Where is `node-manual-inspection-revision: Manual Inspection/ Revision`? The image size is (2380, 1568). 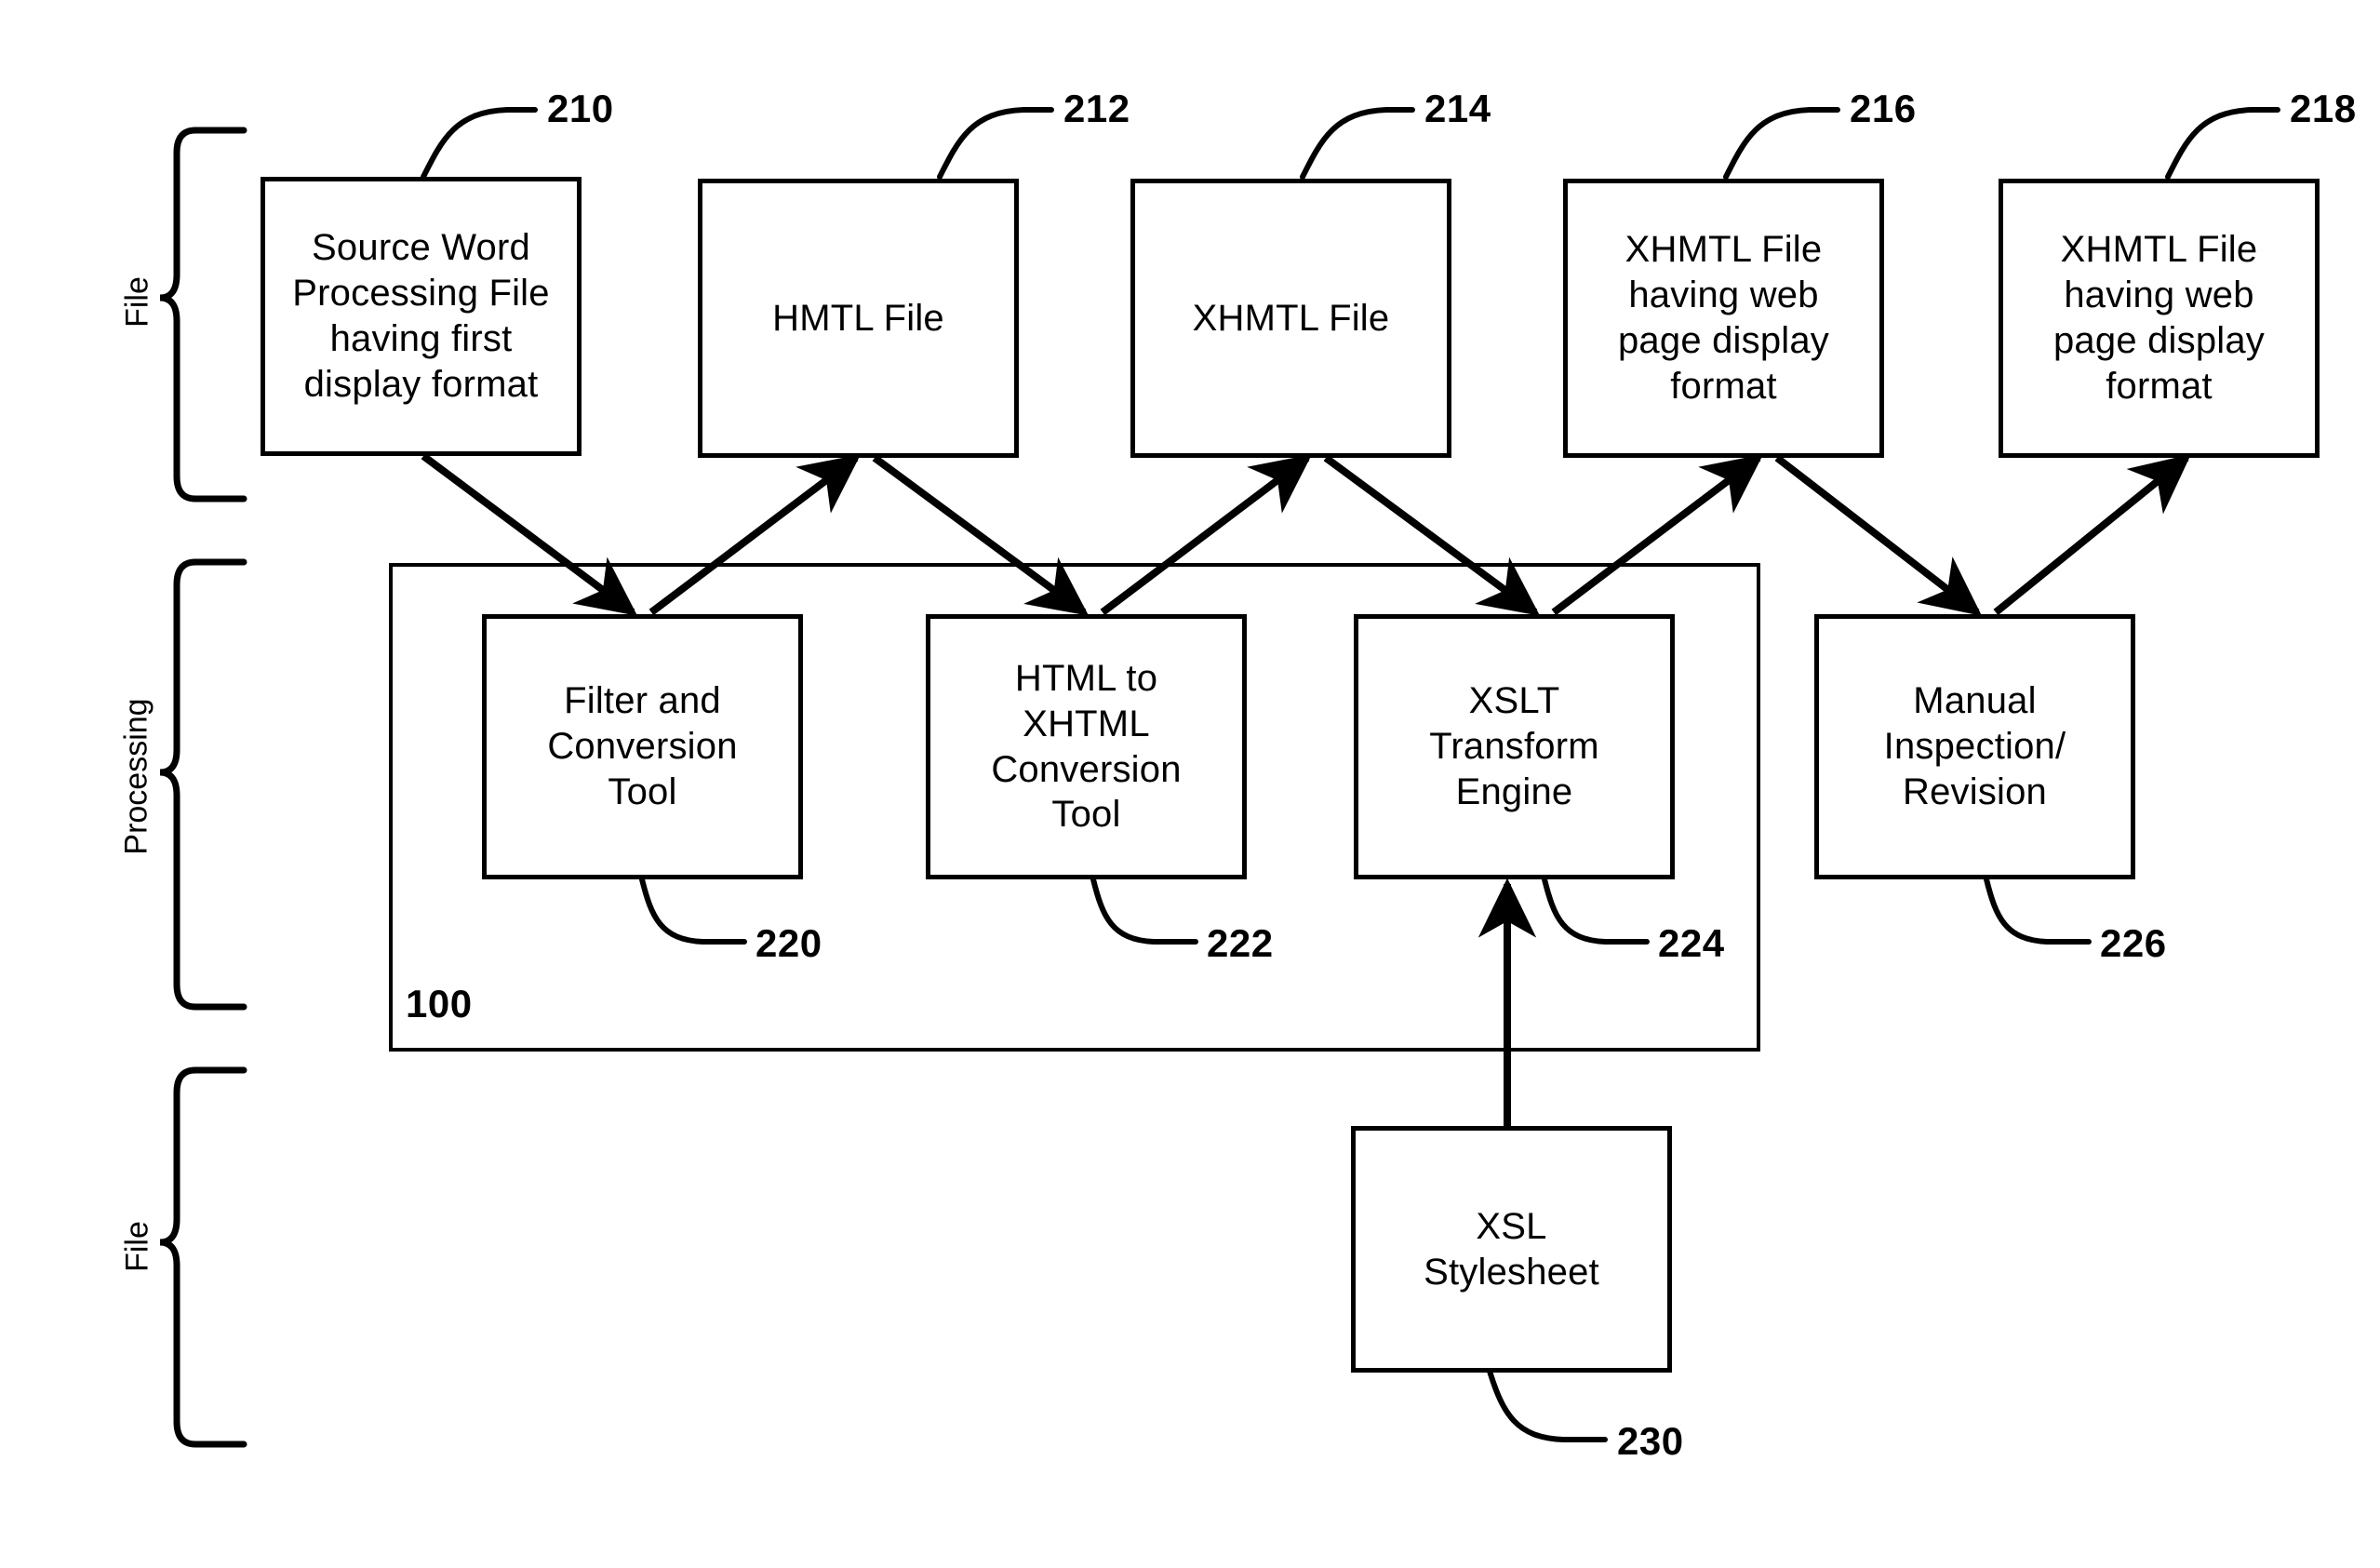 node-manual-inspection-revision: Manual Inspection/ Revision is located at coordinates (1975, 746).